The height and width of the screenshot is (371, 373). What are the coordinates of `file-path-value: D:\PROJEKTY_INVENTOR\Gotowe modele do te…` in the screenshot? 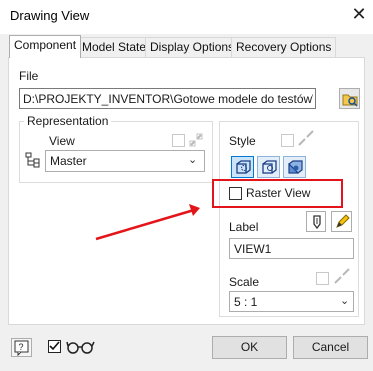 It's located at (168, 99).